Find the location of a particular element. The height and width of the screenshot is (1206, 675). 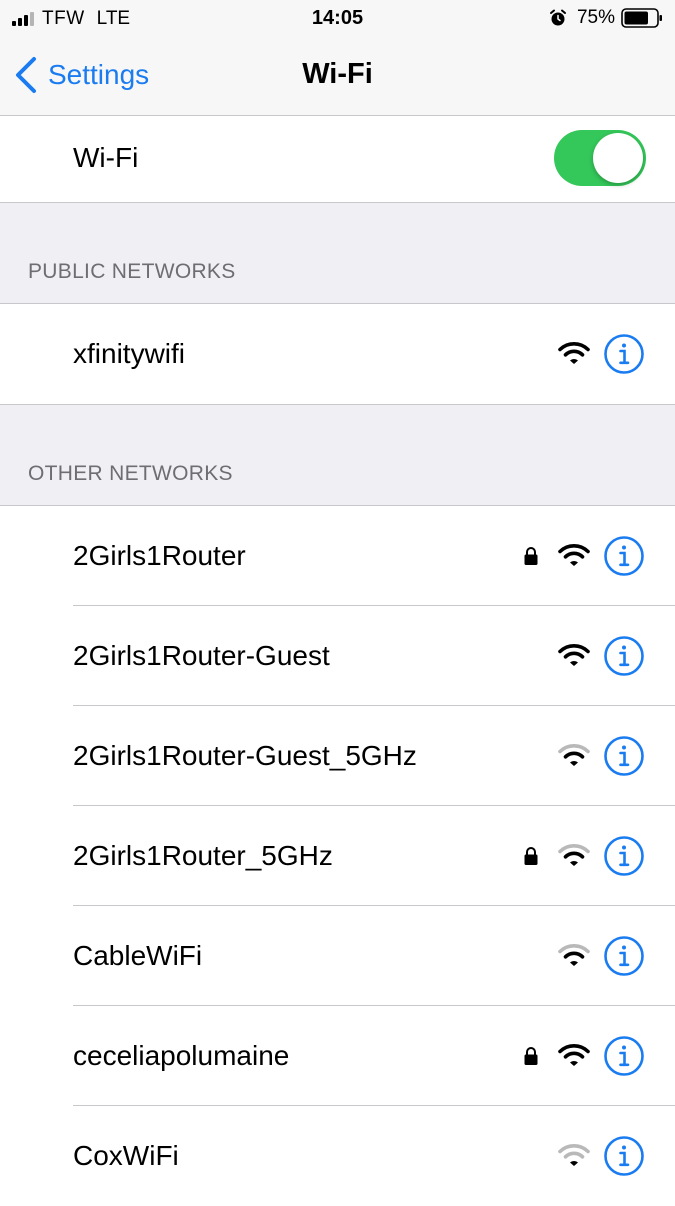

network-row: 2Girls1Router_5GHz is located at coordinates (337, 856).